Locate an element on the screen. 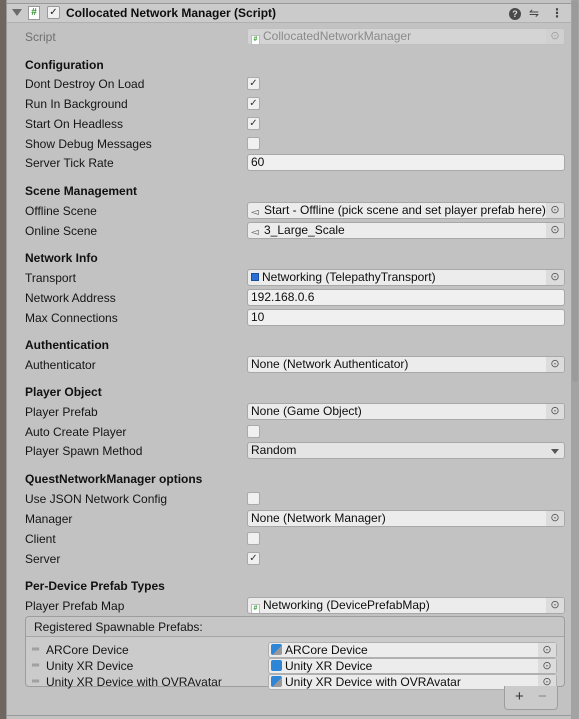  auto-create-player-checkbox is located at coordinates (253, 431).